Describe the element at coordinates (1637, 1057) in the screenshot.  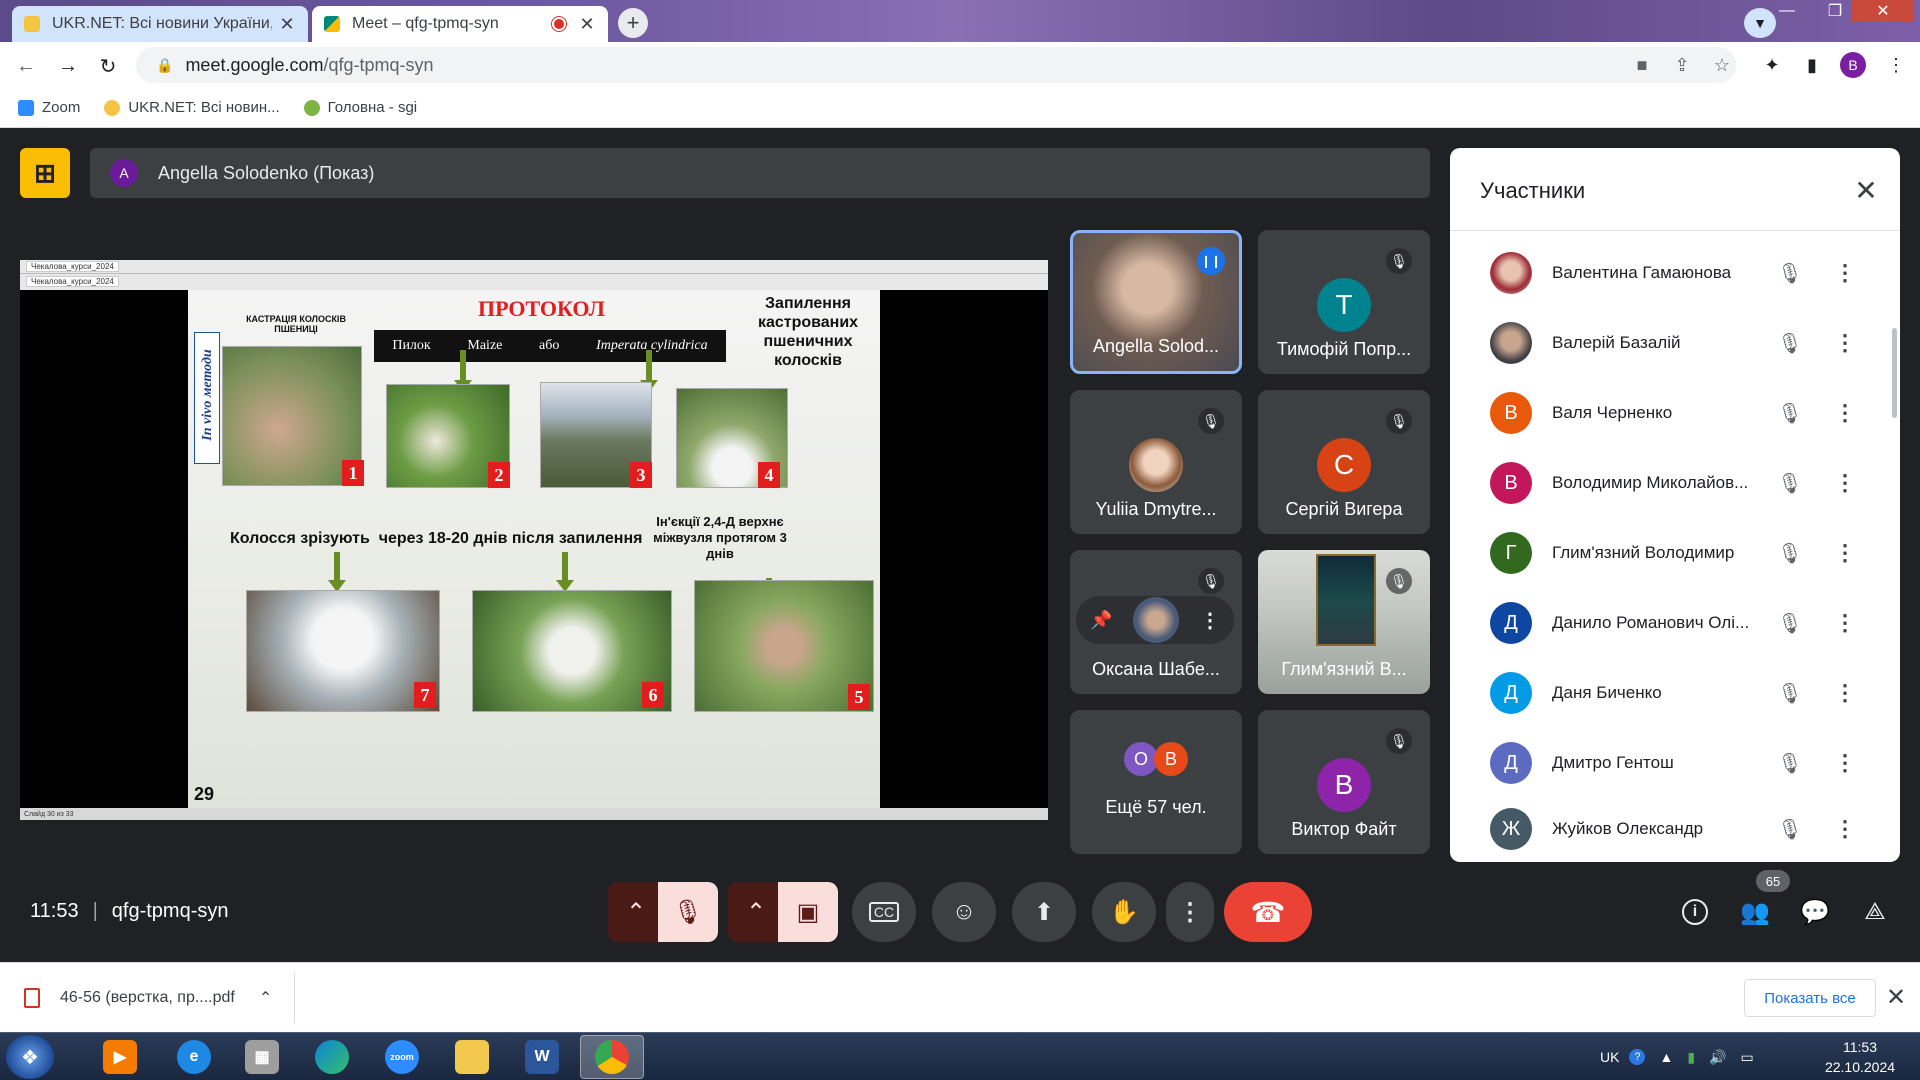
I see `help-icon: ?` at that location.